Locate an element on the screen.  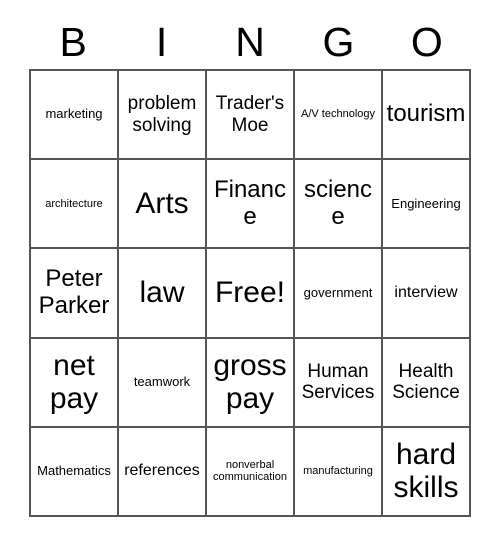
bingo-cell: problem solving is located at coordinates (163, 116).